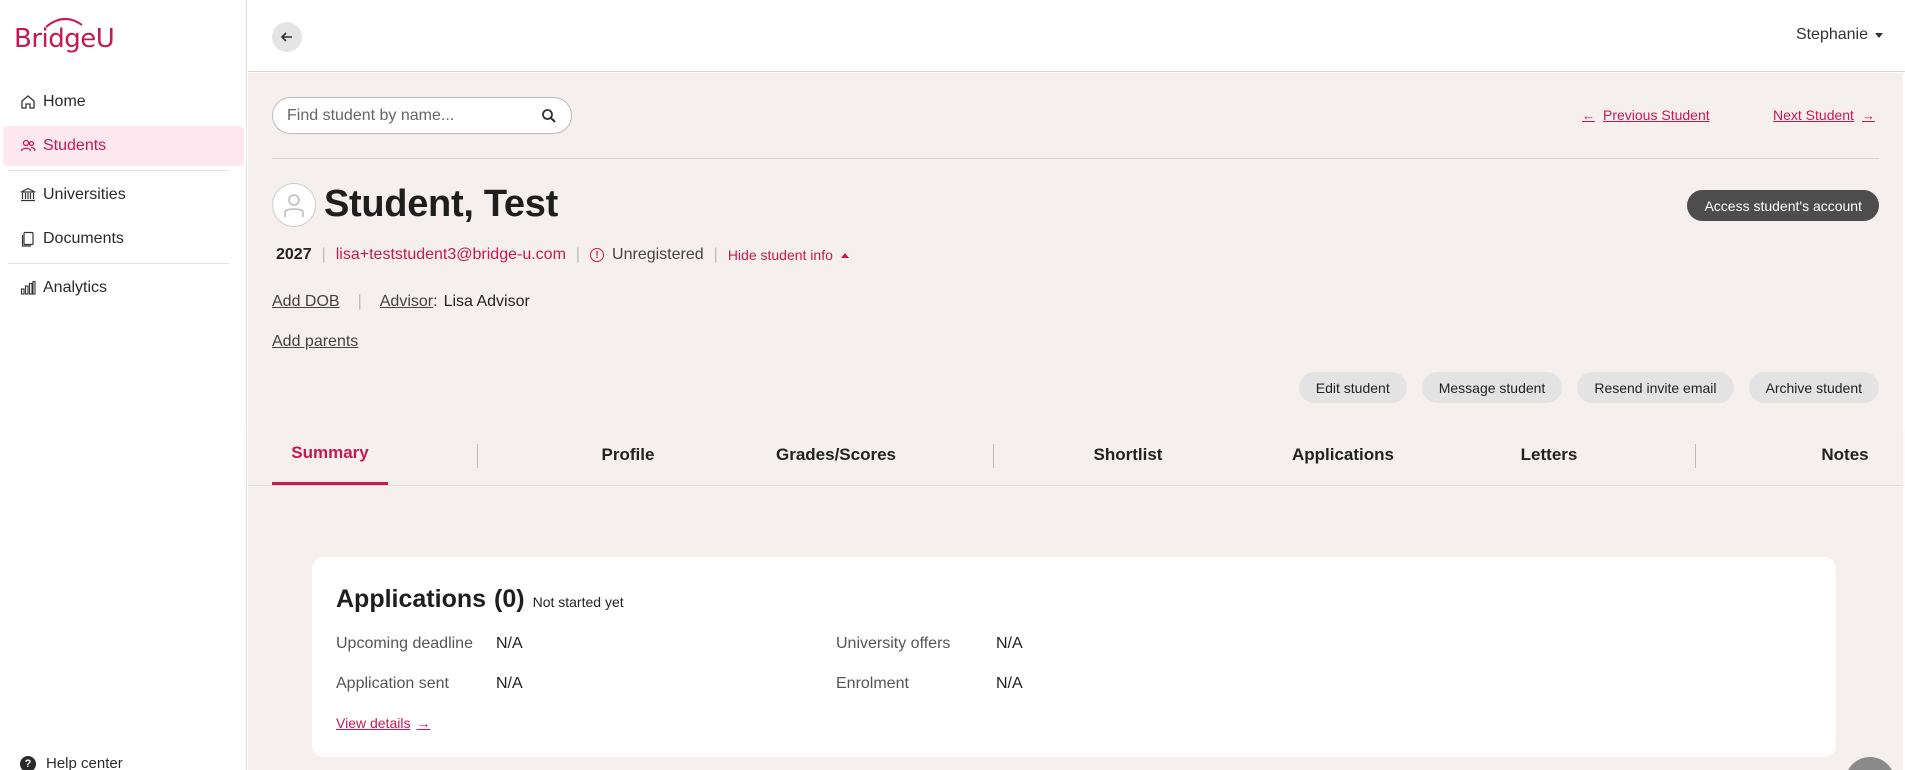 The image size is (1905, 770). Describe the element at coordinates (597, 255) in the screenshot. I see `info-warning-icon: !` at that location.